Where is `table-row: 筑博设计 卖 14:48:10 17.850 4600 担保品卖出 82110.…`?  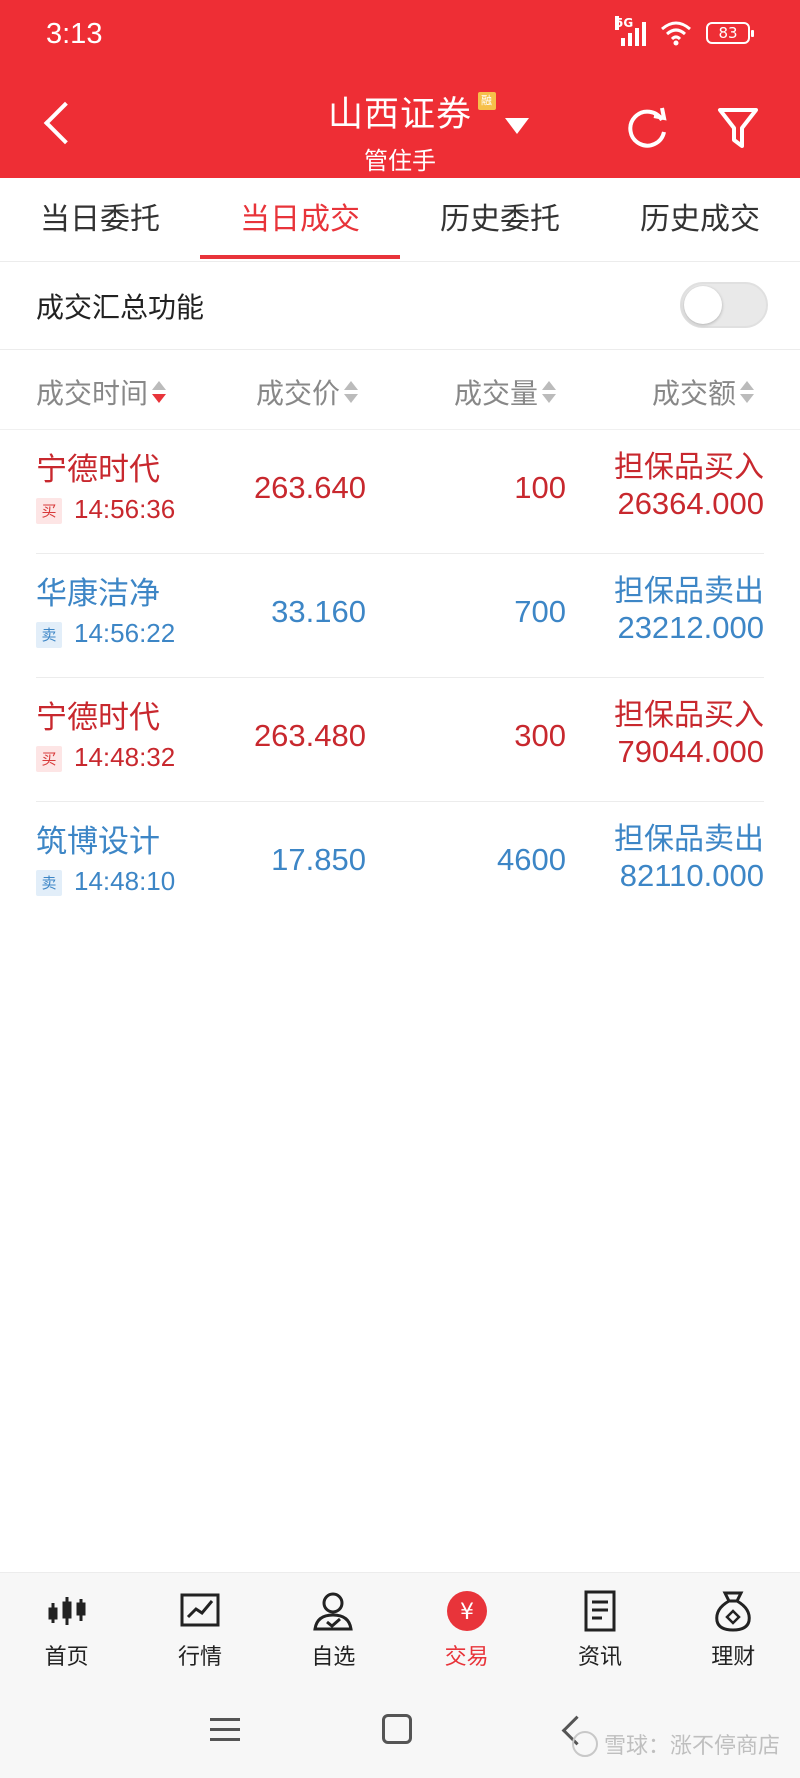 table-row: 筑博设计 卖 14:48:10 17.850 4600 担保品卖出 82110.… is located at coordinates (400, 864).